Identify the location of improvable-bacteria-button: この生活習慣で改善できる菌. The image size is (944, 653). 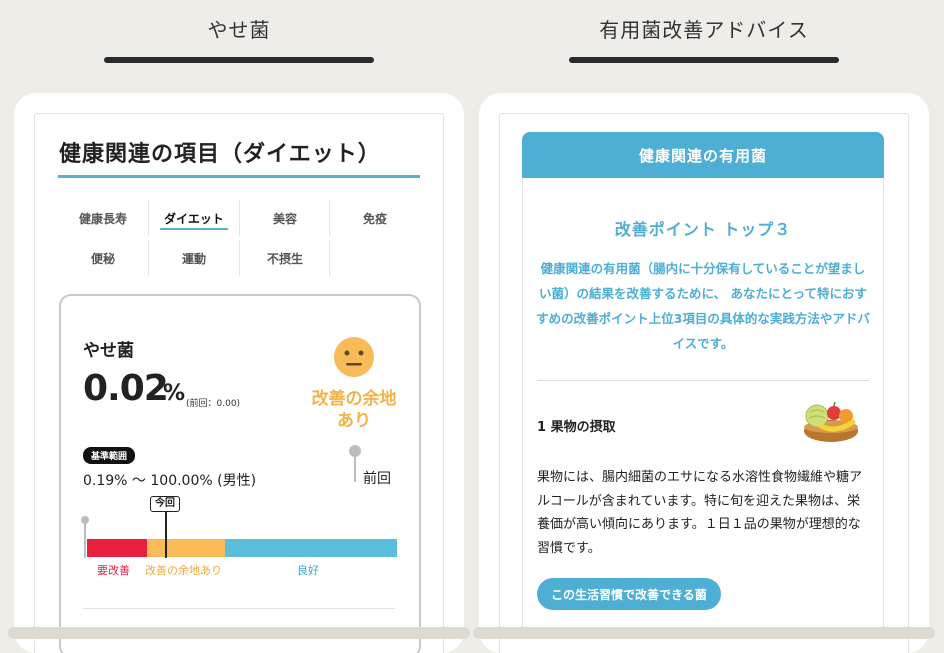
(629, 594).